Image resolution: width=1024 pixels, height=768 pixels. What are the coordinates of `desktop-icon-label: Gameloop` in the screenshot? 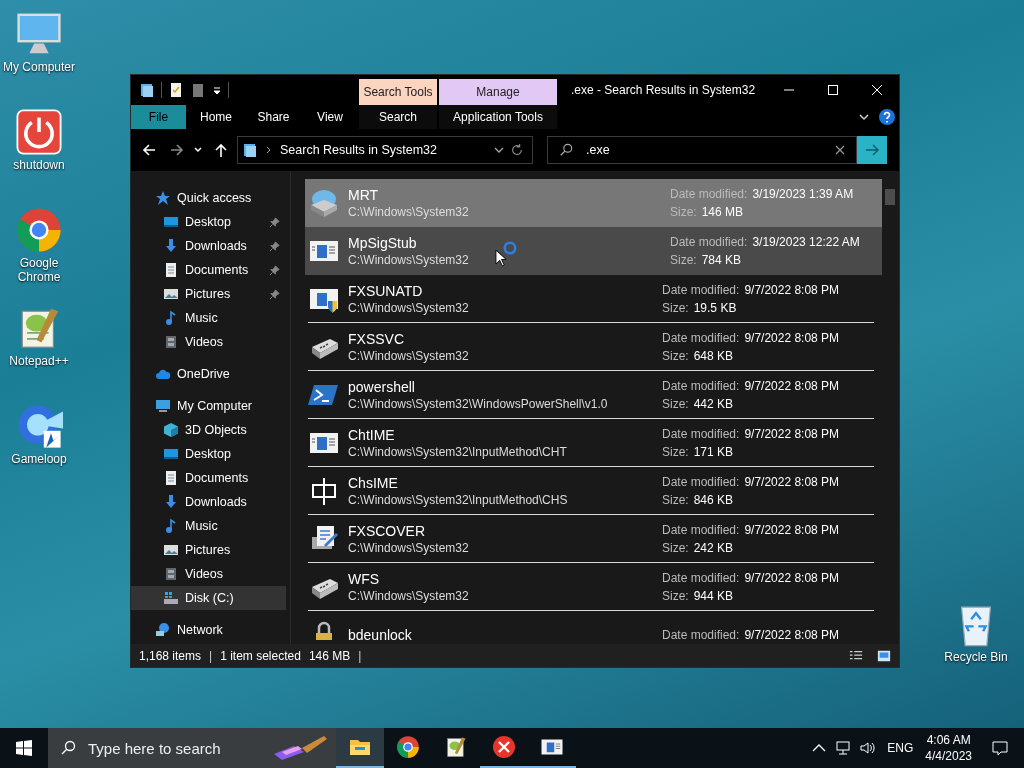 It's located at (39, 459).